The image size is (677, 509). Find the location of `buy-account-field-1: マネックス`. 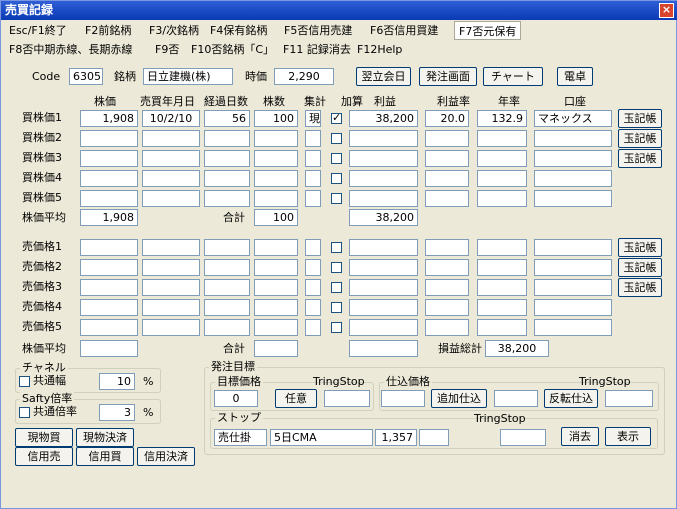

buy-account-field-1: マネックス is located at coordinates (573, 118).